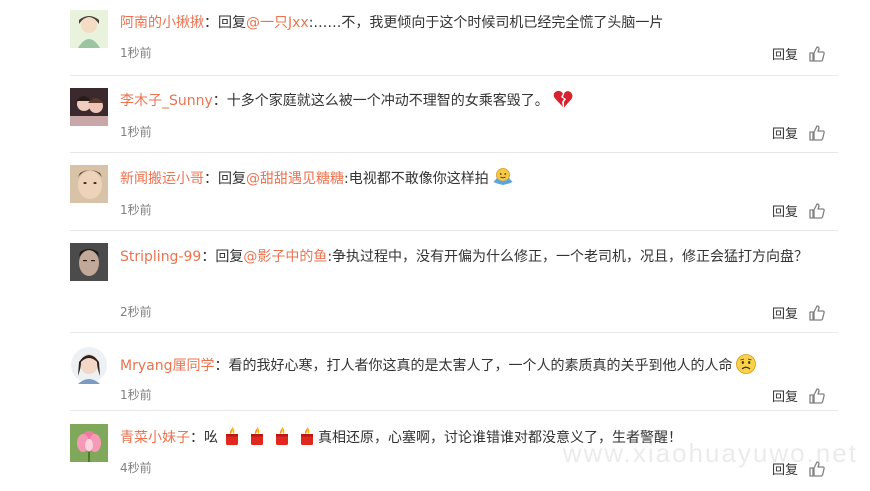 This screenshot has height=491, width=870. What do you see at coordinates (295, 179) in the screenshot?
I see `mention-link: @甜甜遇见糖糖` at bounding box center [295, 179].